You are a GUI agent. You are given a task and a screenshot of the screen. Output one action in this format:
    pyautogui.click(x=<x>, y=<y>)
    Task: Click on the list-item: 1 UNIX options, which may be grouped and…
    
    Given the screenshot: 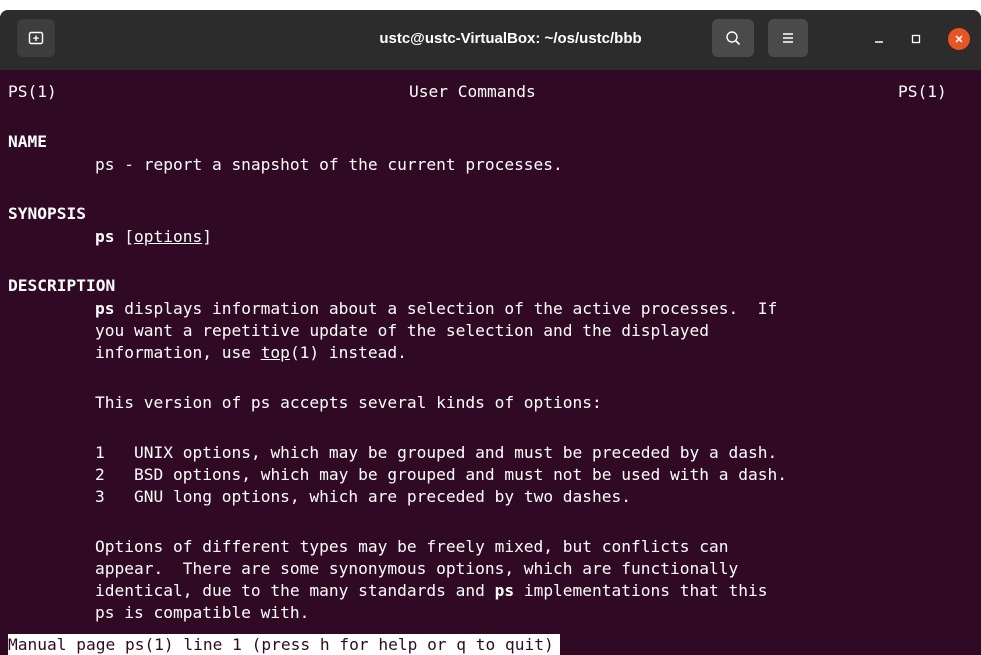 What is the action you would take?
    pyautogui.click(x=436, y=453)
    